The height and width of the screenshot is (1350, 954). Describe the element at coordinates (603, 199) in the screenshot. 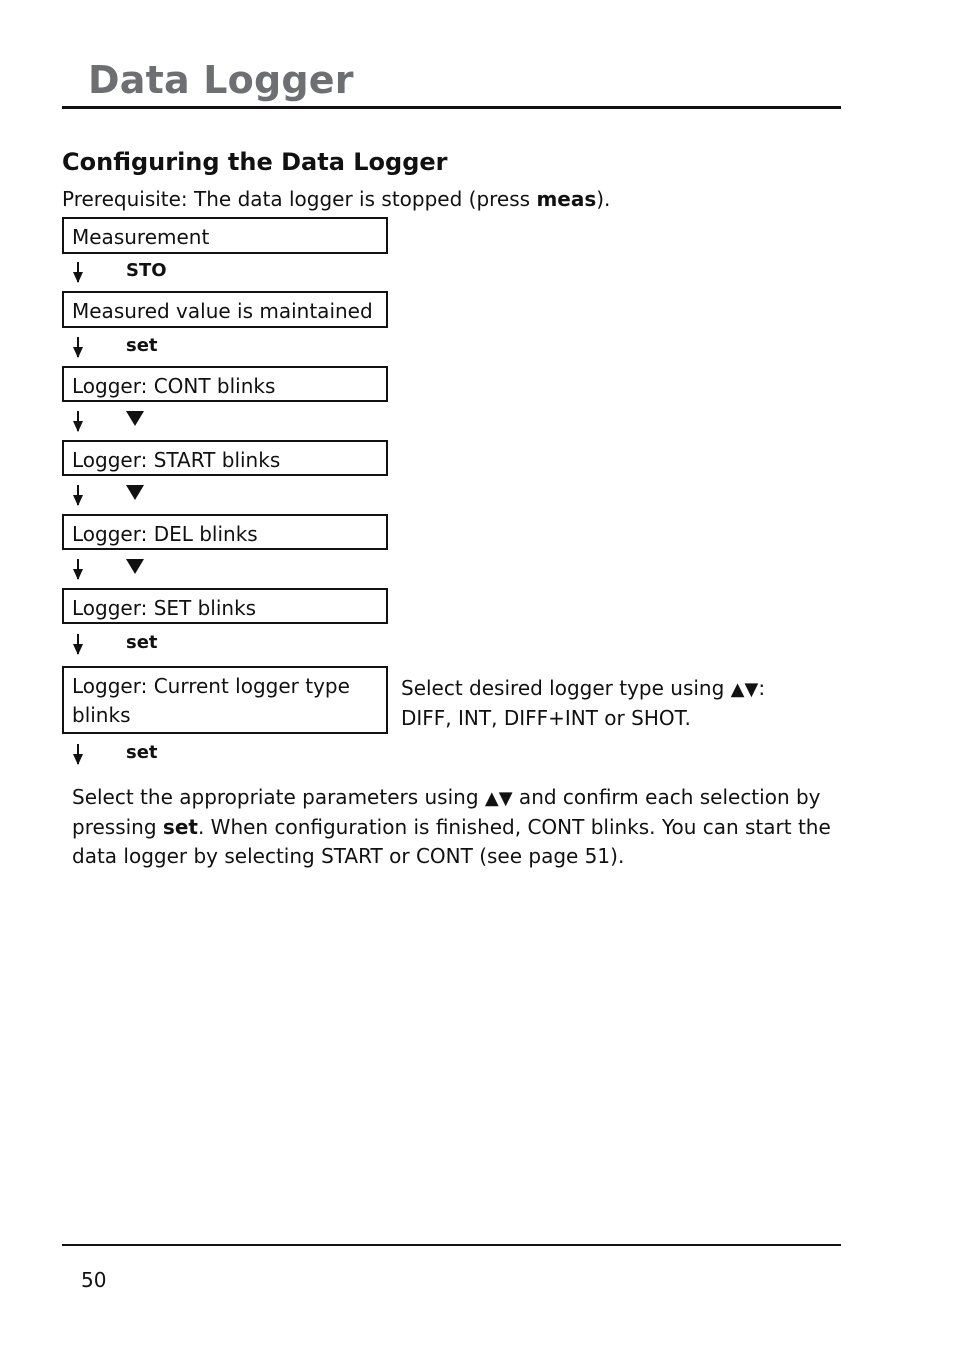

I see `prerequisite-suffix: ).` at that location.